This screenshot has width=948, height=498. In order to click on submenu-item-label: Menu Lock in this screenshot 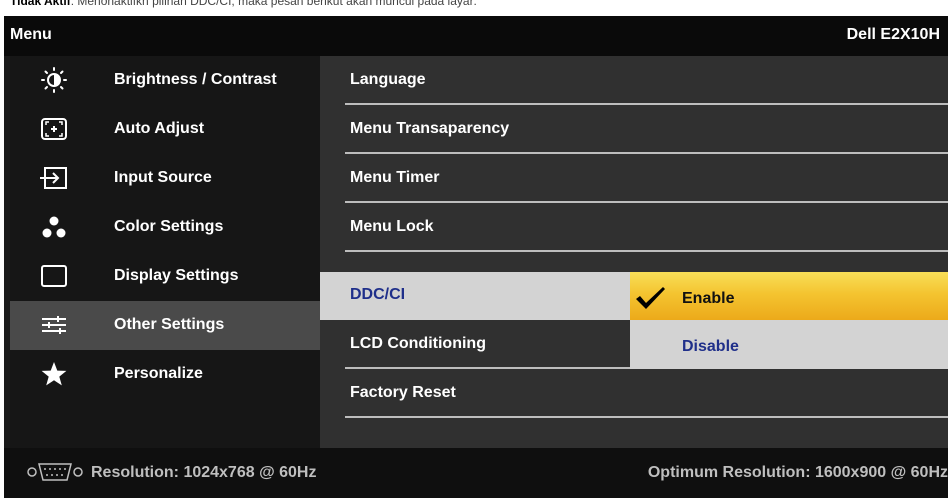, I will do `click(392, 226)`.